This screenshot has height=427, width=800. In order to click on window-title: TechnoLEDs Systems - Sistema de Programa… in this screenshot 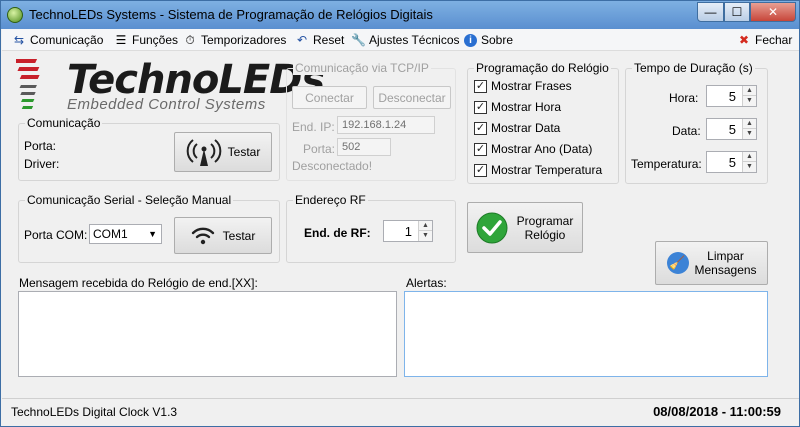, I will do `click(231, 14)`.